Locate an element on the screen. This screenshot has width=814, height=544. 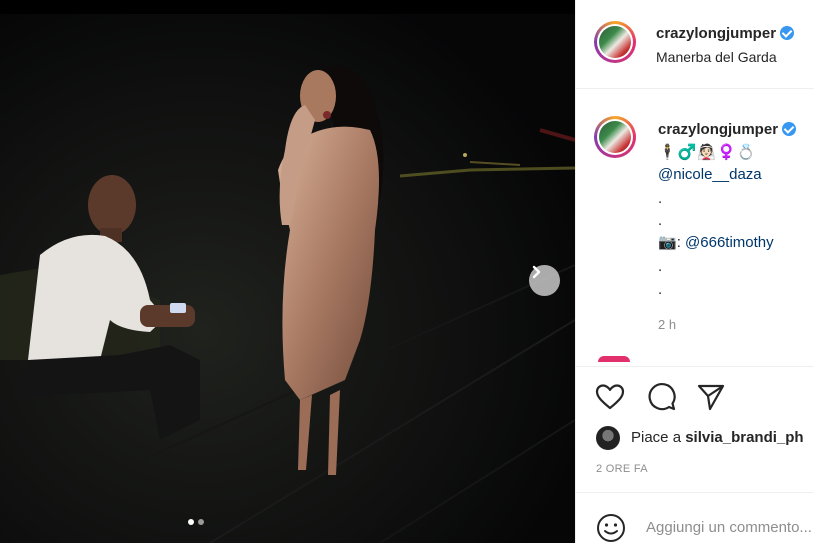
next-photo-button is located at coordinates (544, 280).